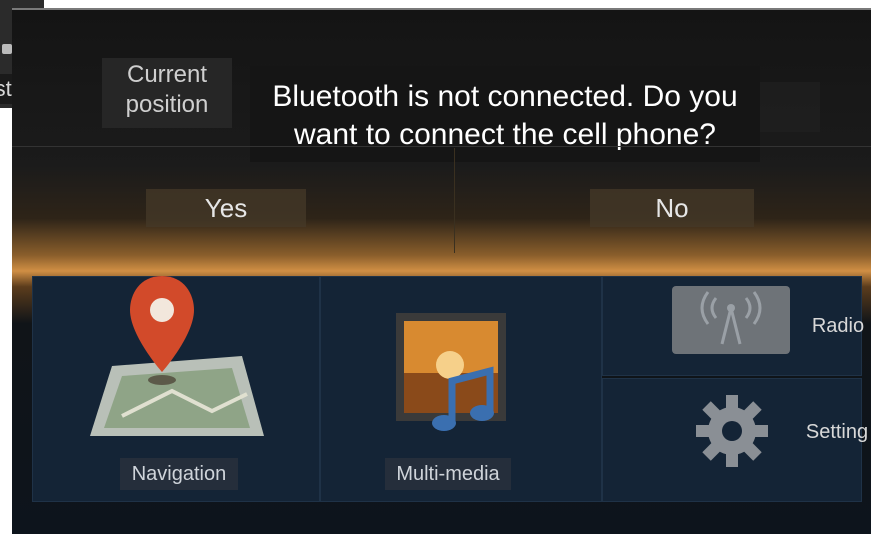  I want to click on no-button: No, so click(672, 208).